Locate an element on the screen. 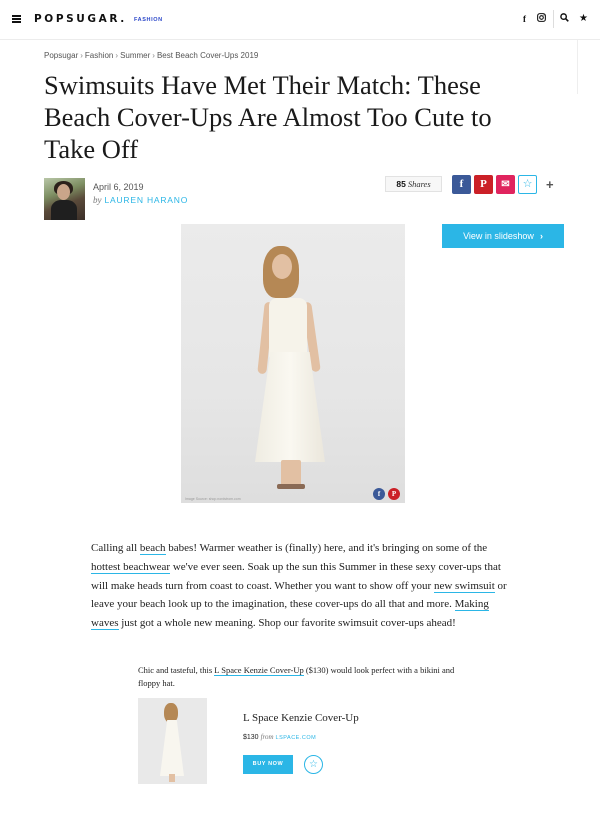  facebook-share-button: f is located at coordinates (461, 184).